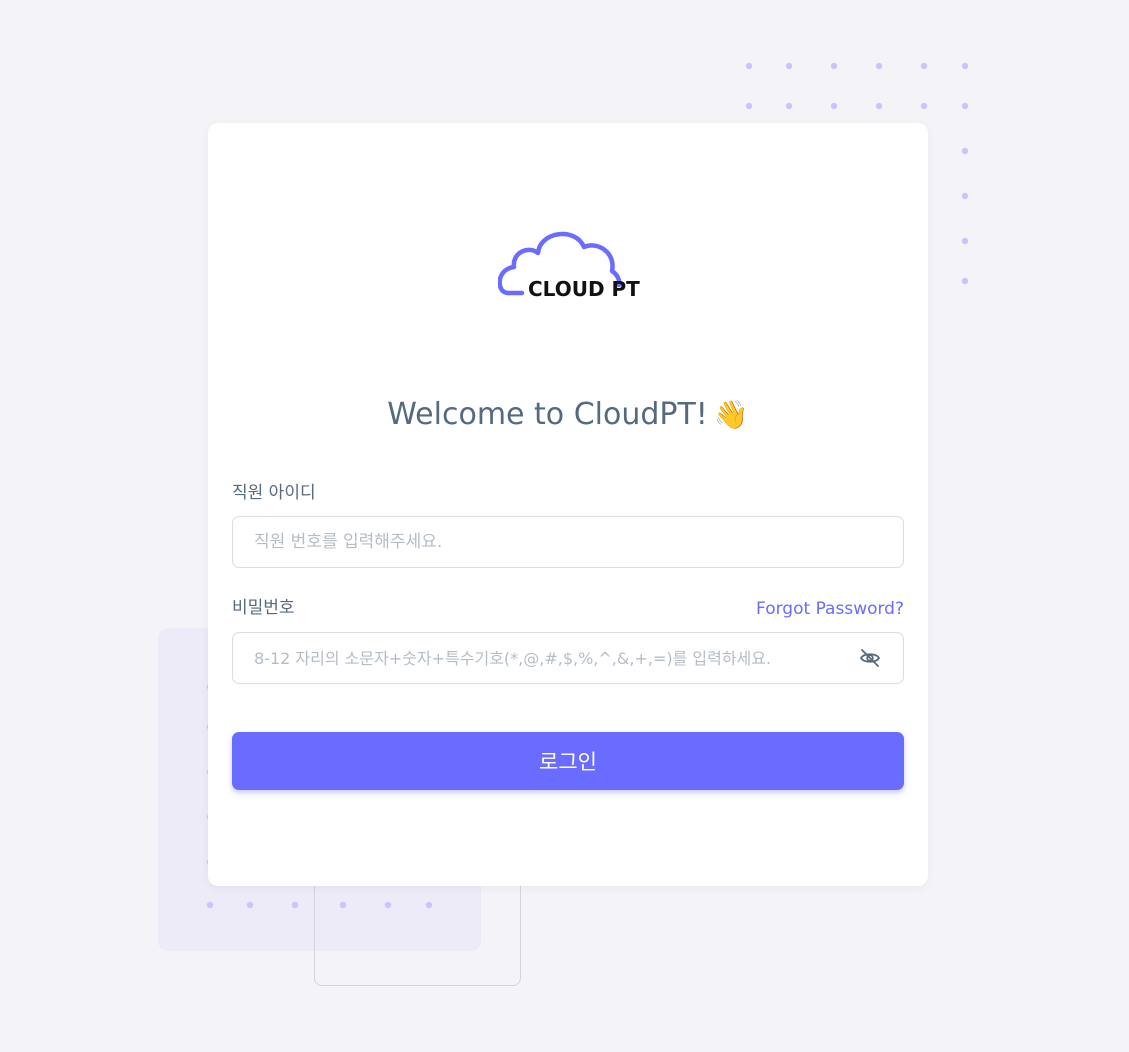 The height and width of the screenshot is (1052, 1129). Describe the element at coordinates (263, 608) in the screenshot. I see `password-label: 비밀번호` at that location.